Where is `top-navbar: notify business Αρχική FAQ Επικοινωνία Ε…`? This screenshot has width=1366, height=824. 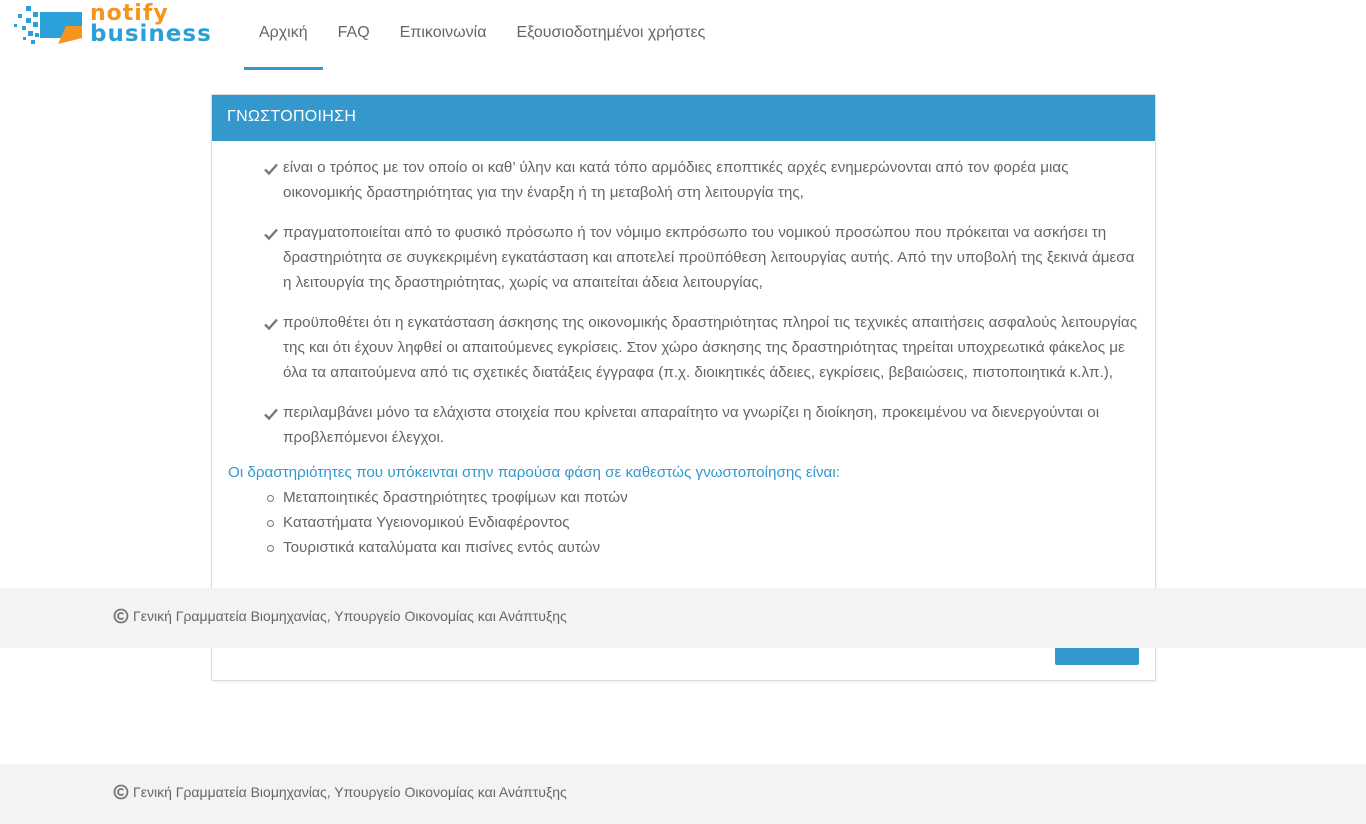 top-navbar: notify business Αρχική FAQ Επικοινωνία Ε… is located at coordinates (683, 35).